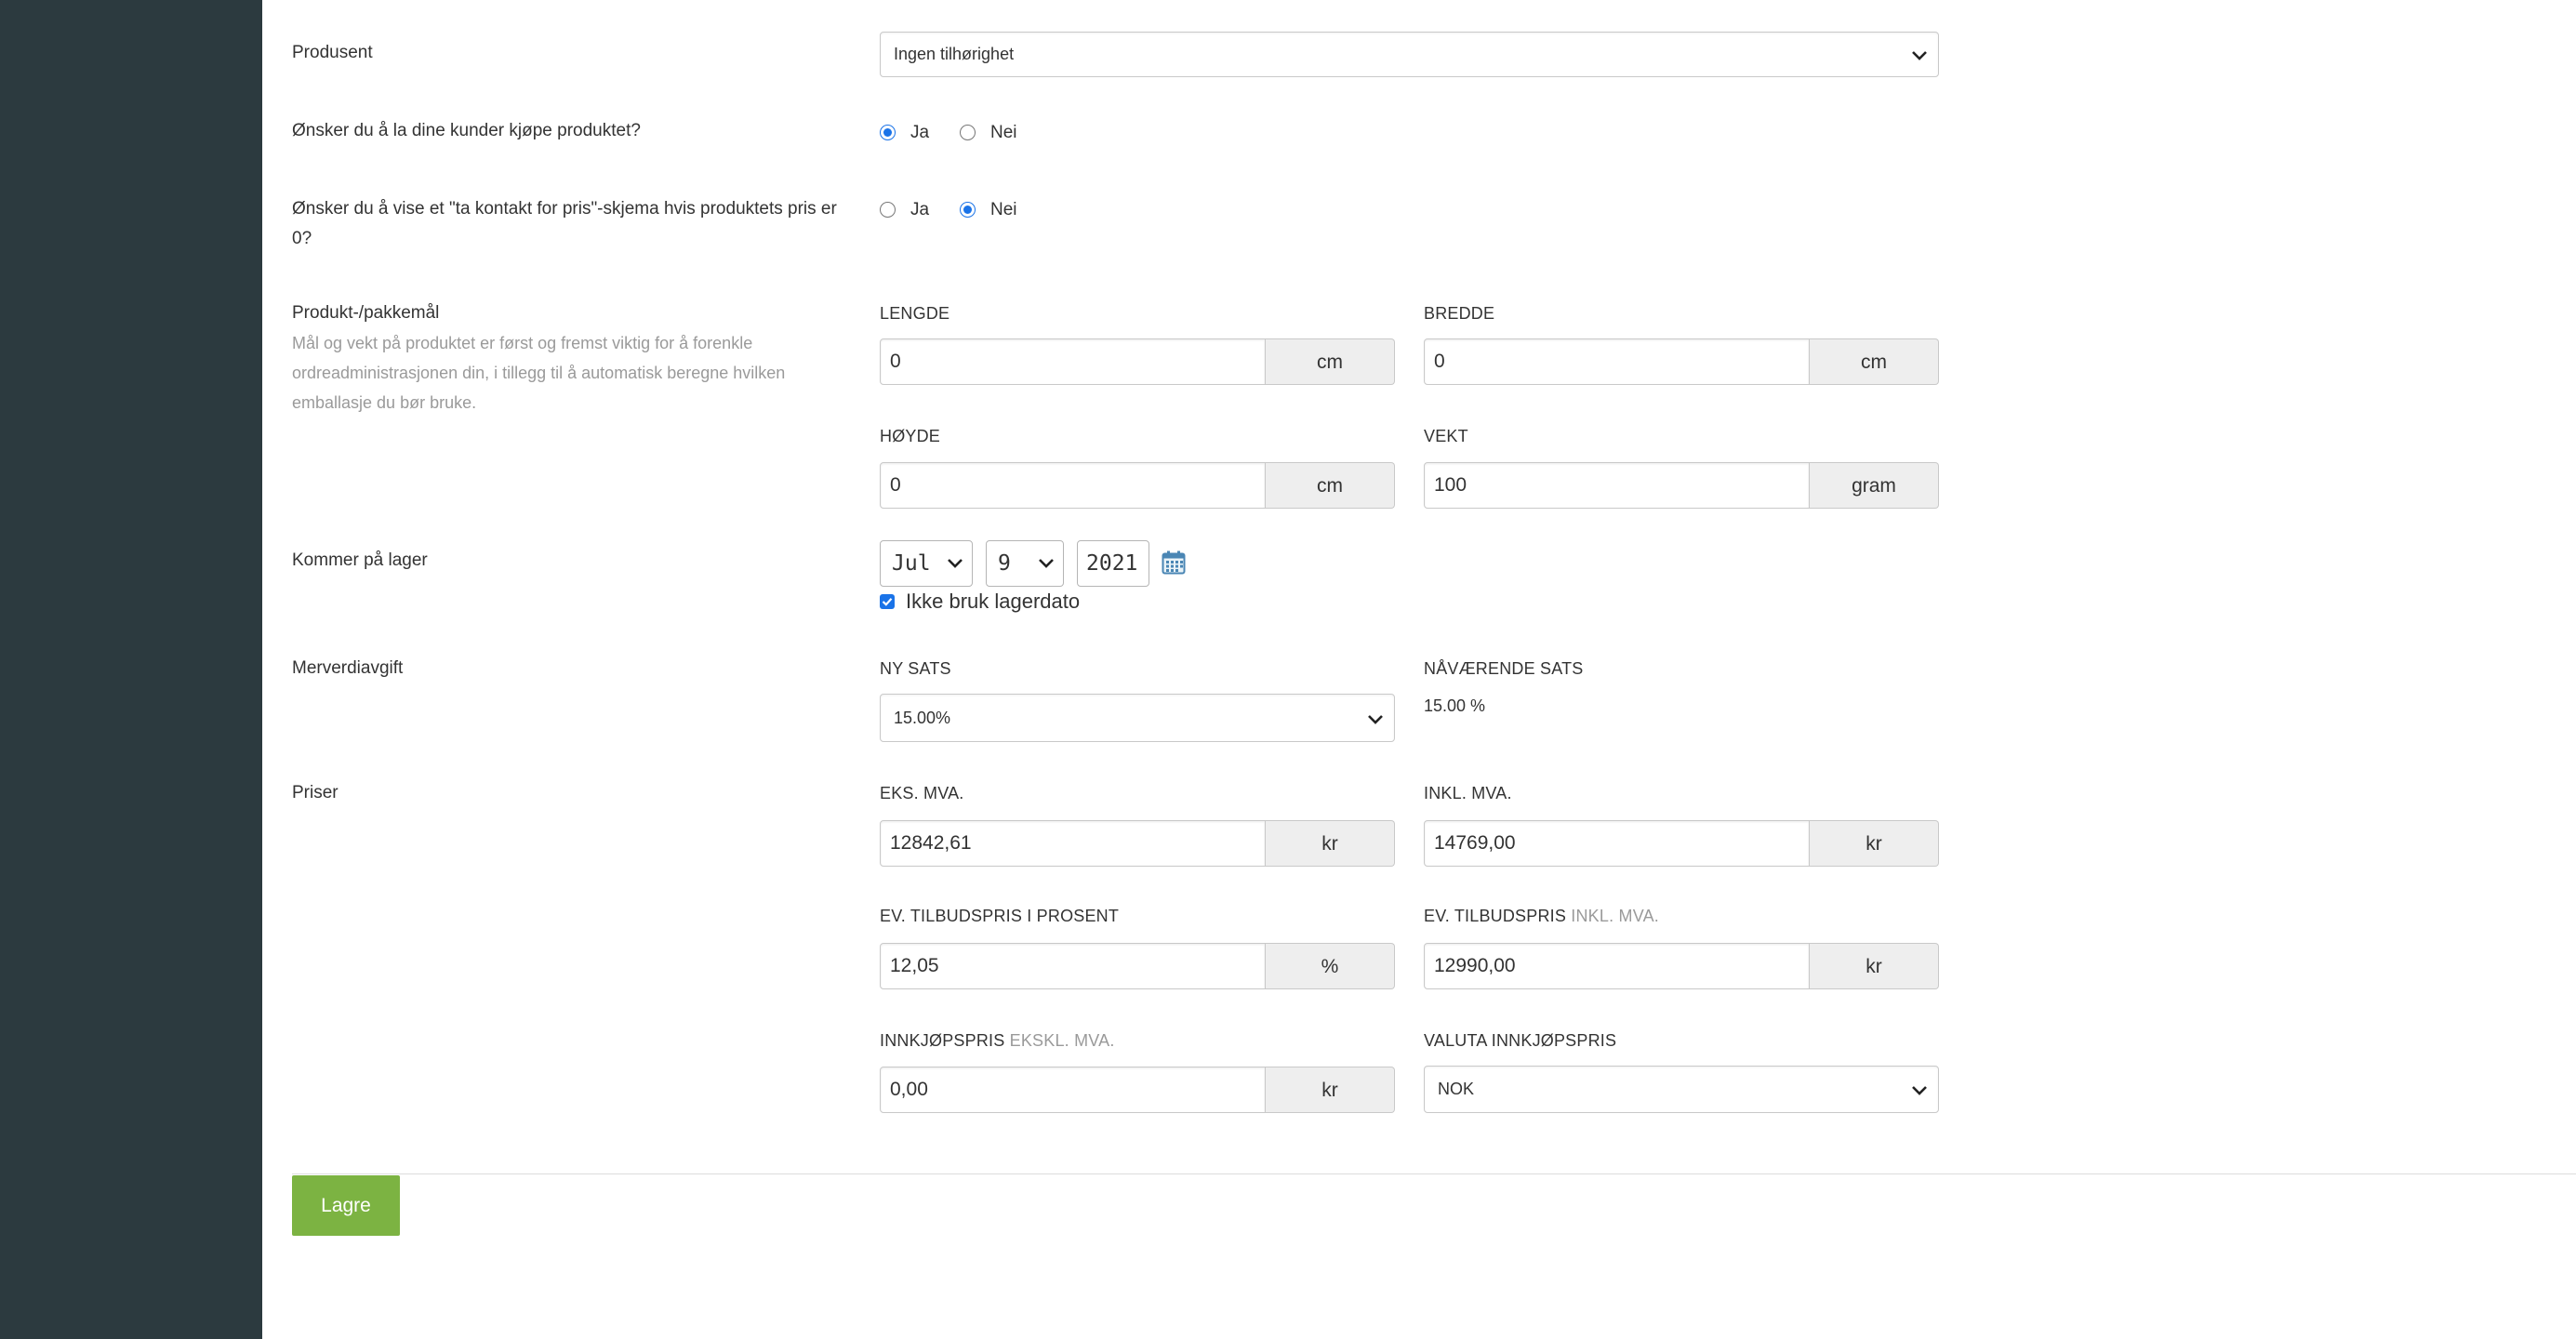  I want to click on offer-price-unit: kr, so click(1874, 966).